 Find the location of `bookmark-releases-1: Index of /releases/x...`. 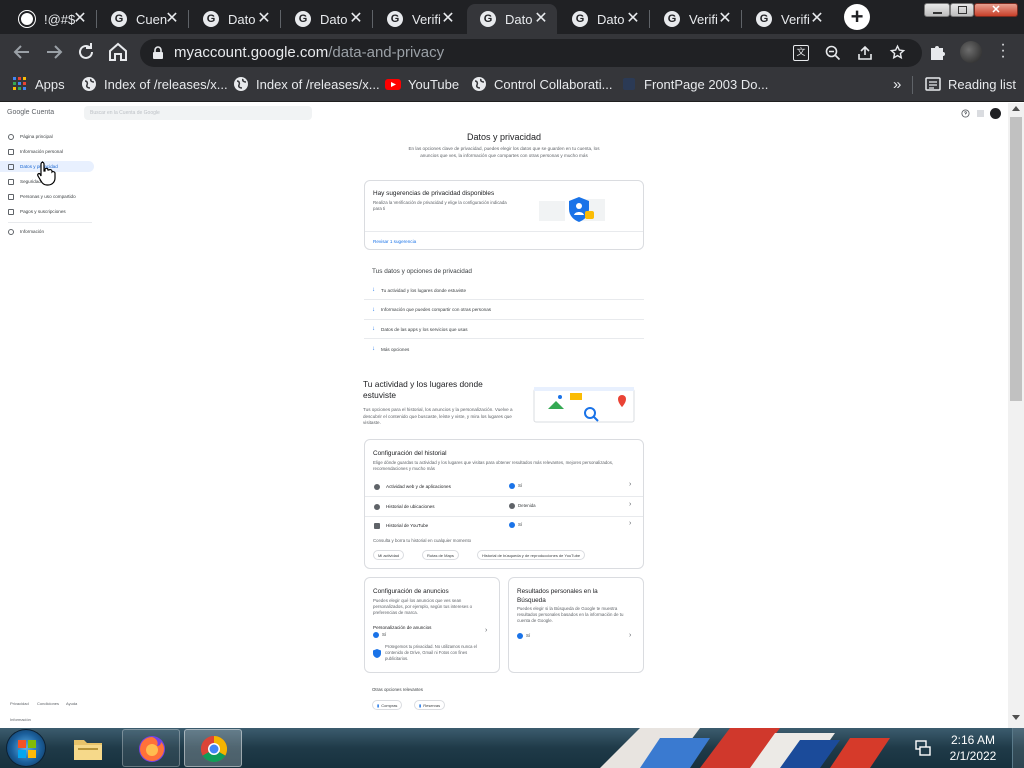

bookmark-releases-1: Index of /releases/x... is located at coordinates (154, 84).